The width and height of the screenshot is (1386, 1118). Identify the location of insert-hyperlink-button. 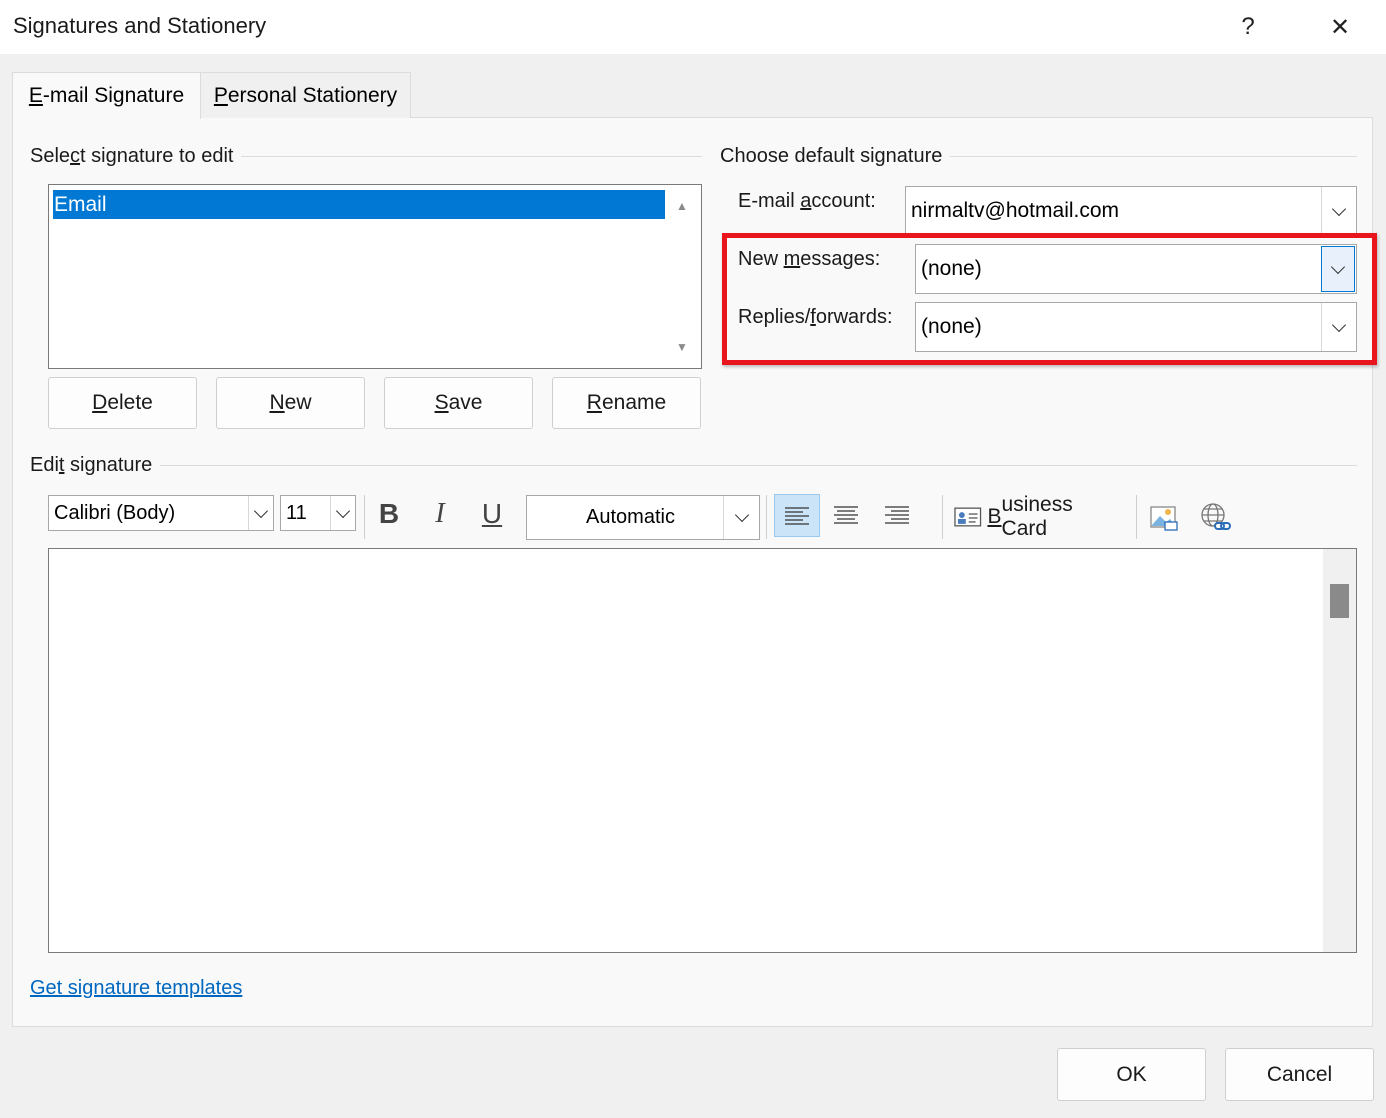
(1215, 517).